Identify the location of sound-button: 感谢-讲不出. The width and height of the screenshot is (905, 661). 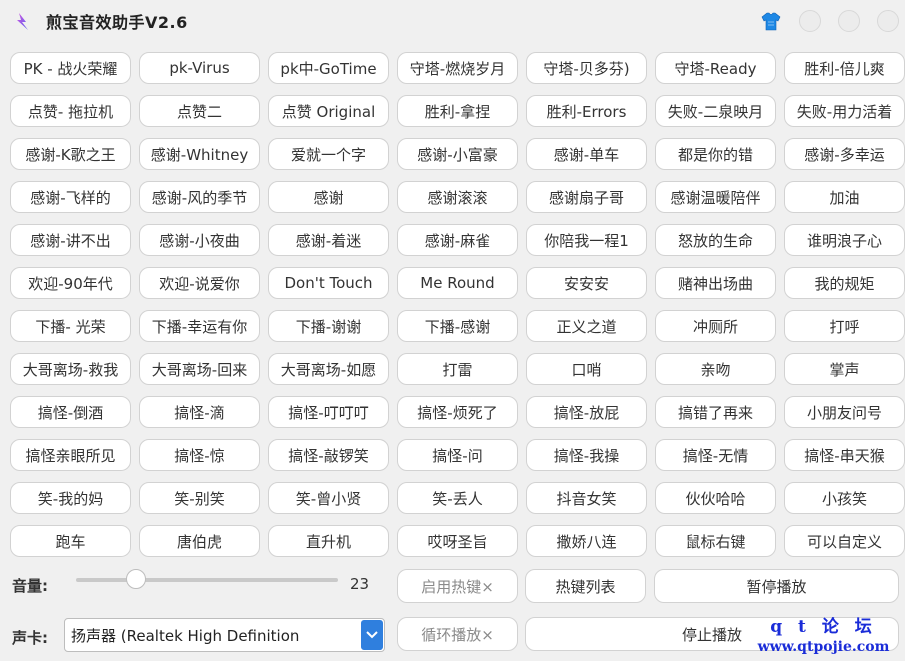
(70, 240).